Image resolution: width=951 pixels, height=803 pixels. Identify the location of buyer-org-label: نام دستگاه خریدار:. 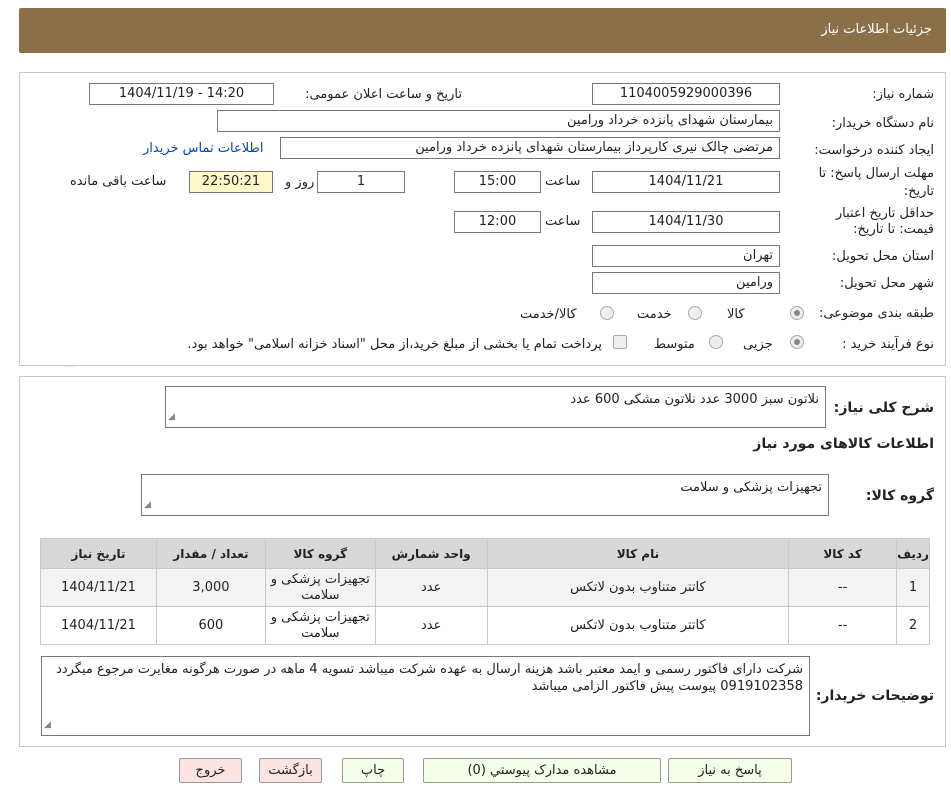
(882, 123).